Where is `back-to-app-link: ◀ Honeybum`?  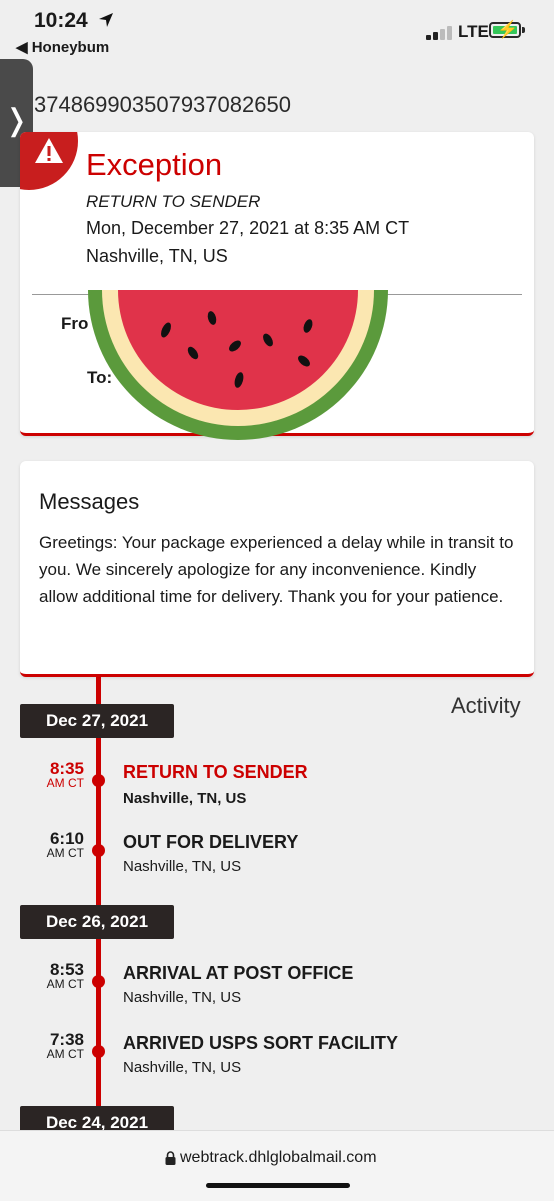 back-to-app-link: ◀ Honeybum is located at coordinates (62, 47).